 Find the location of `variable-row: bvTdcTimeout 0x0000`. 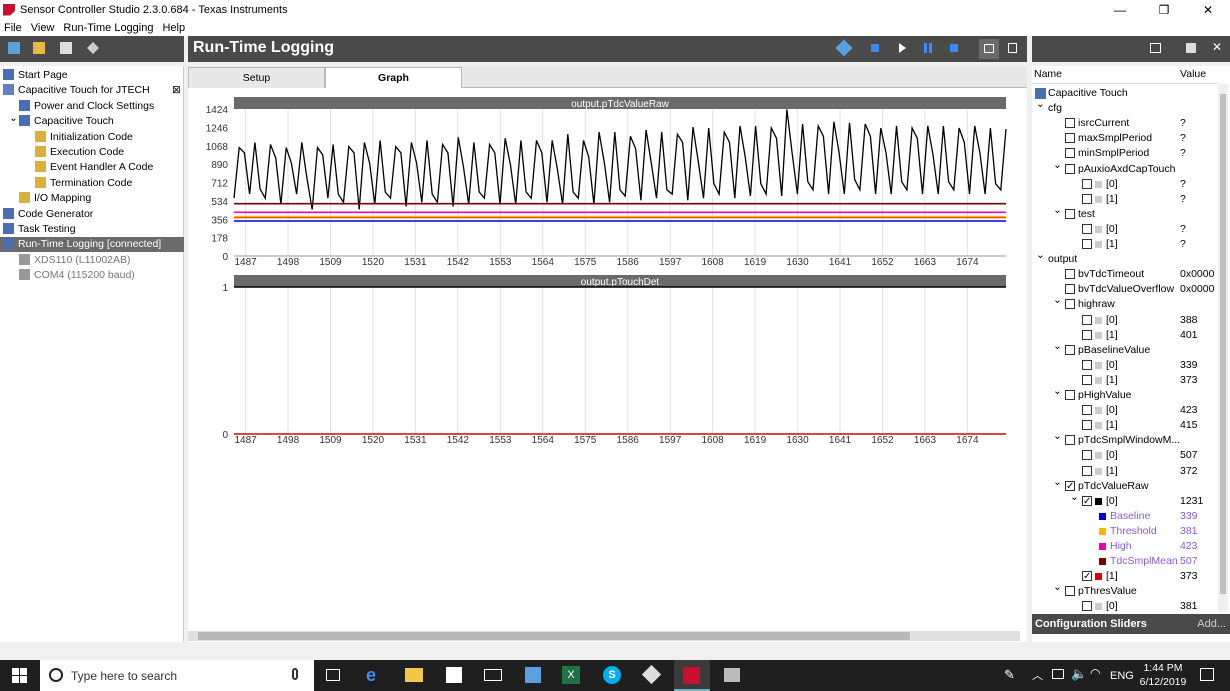

variable-row: bvTdcTimeout 0x0000 is located at coordinates (1125, 274).